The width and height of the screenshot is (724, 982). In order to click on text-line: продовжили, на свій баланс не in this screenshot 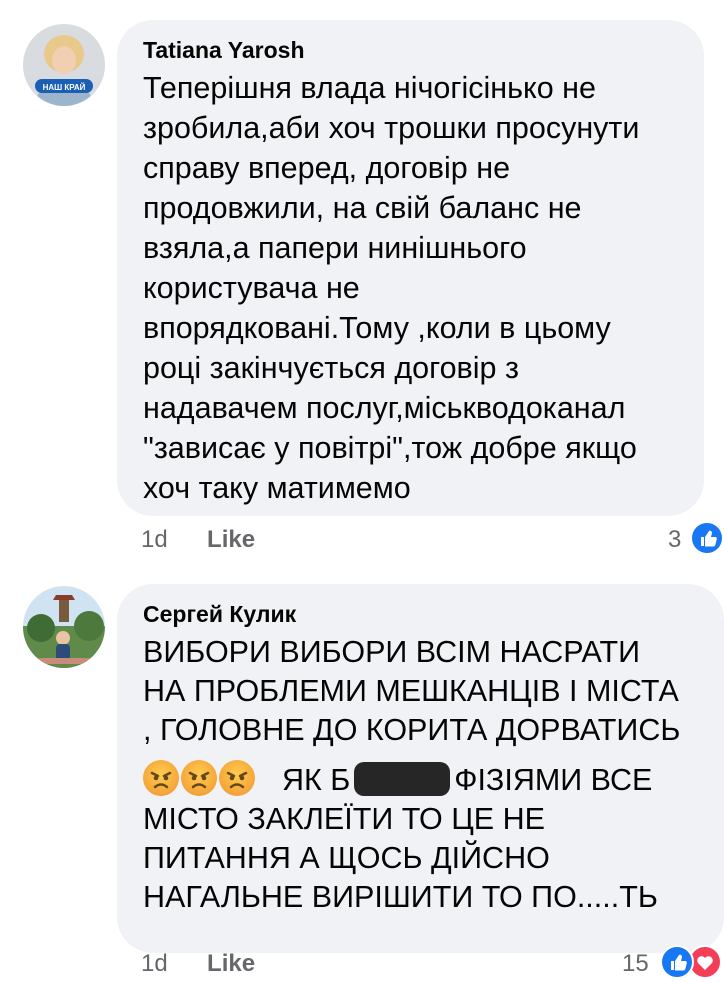, I will do `click(362, 208)`.